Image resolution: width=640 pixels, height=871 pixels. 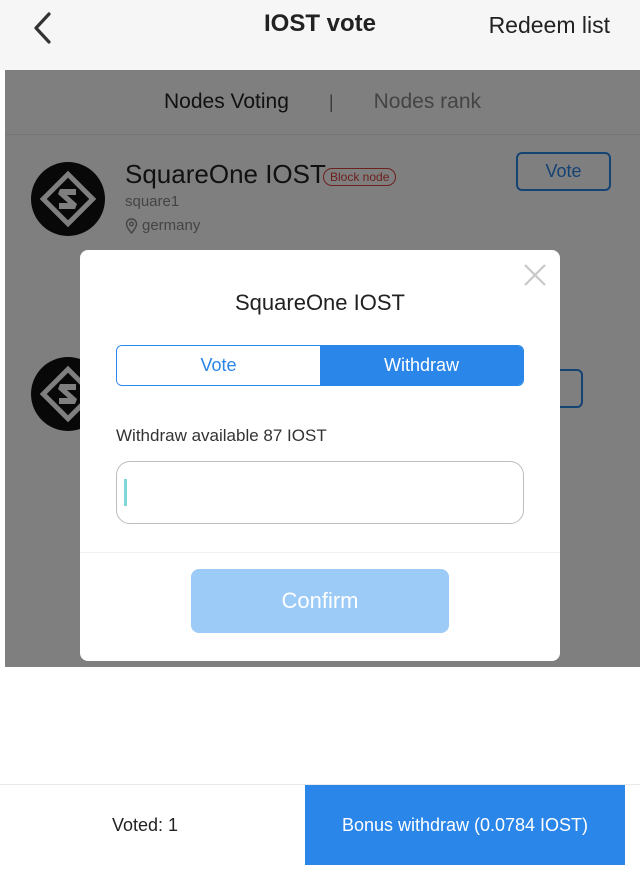 I want to click on amount-input, so click(x=320, y=492).